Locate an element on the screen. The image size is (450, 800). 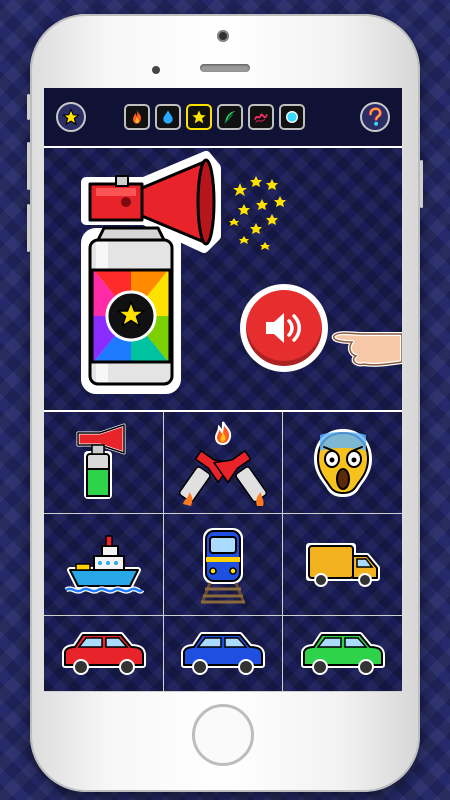
question-icon is located at coordinates (375, 116).